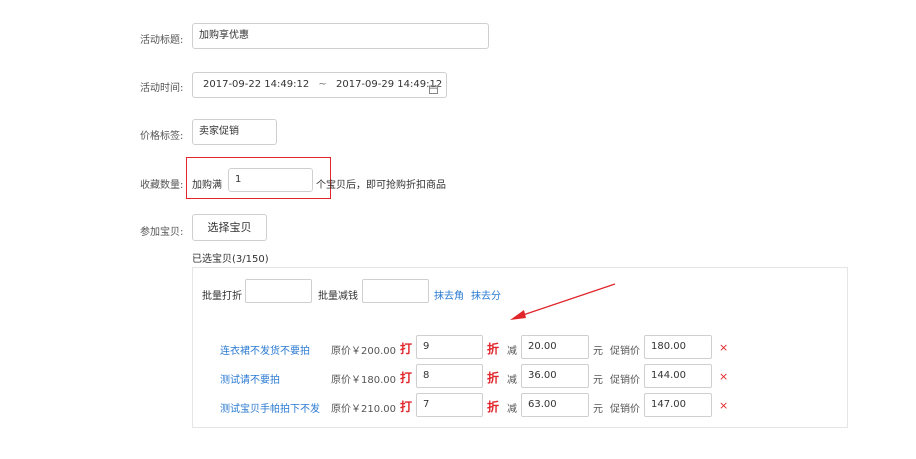 The width and height of the screenshot is (916, 459). Describe the element at coordinates (449, 294) in the screenshot. I see `round-jiao-link: 抹去角` at that location.